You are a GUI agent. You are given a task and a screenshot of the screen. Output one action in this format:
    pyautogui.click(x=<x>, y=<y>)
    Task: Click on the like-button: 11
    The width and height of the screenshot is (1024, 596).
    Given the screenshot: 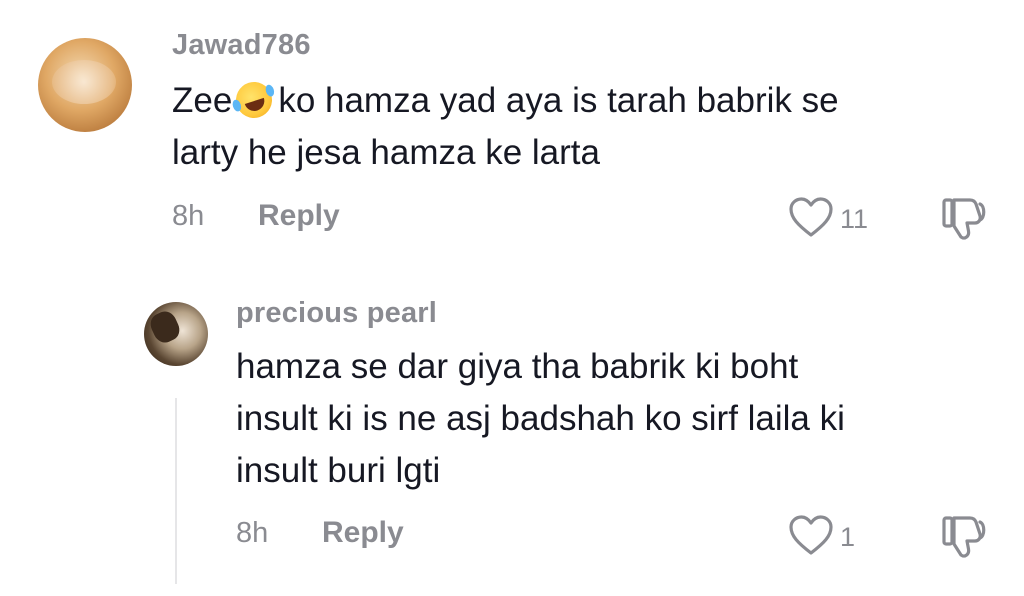 What is the action you would take?
    pyautogui.click(x=828, y=219)
    